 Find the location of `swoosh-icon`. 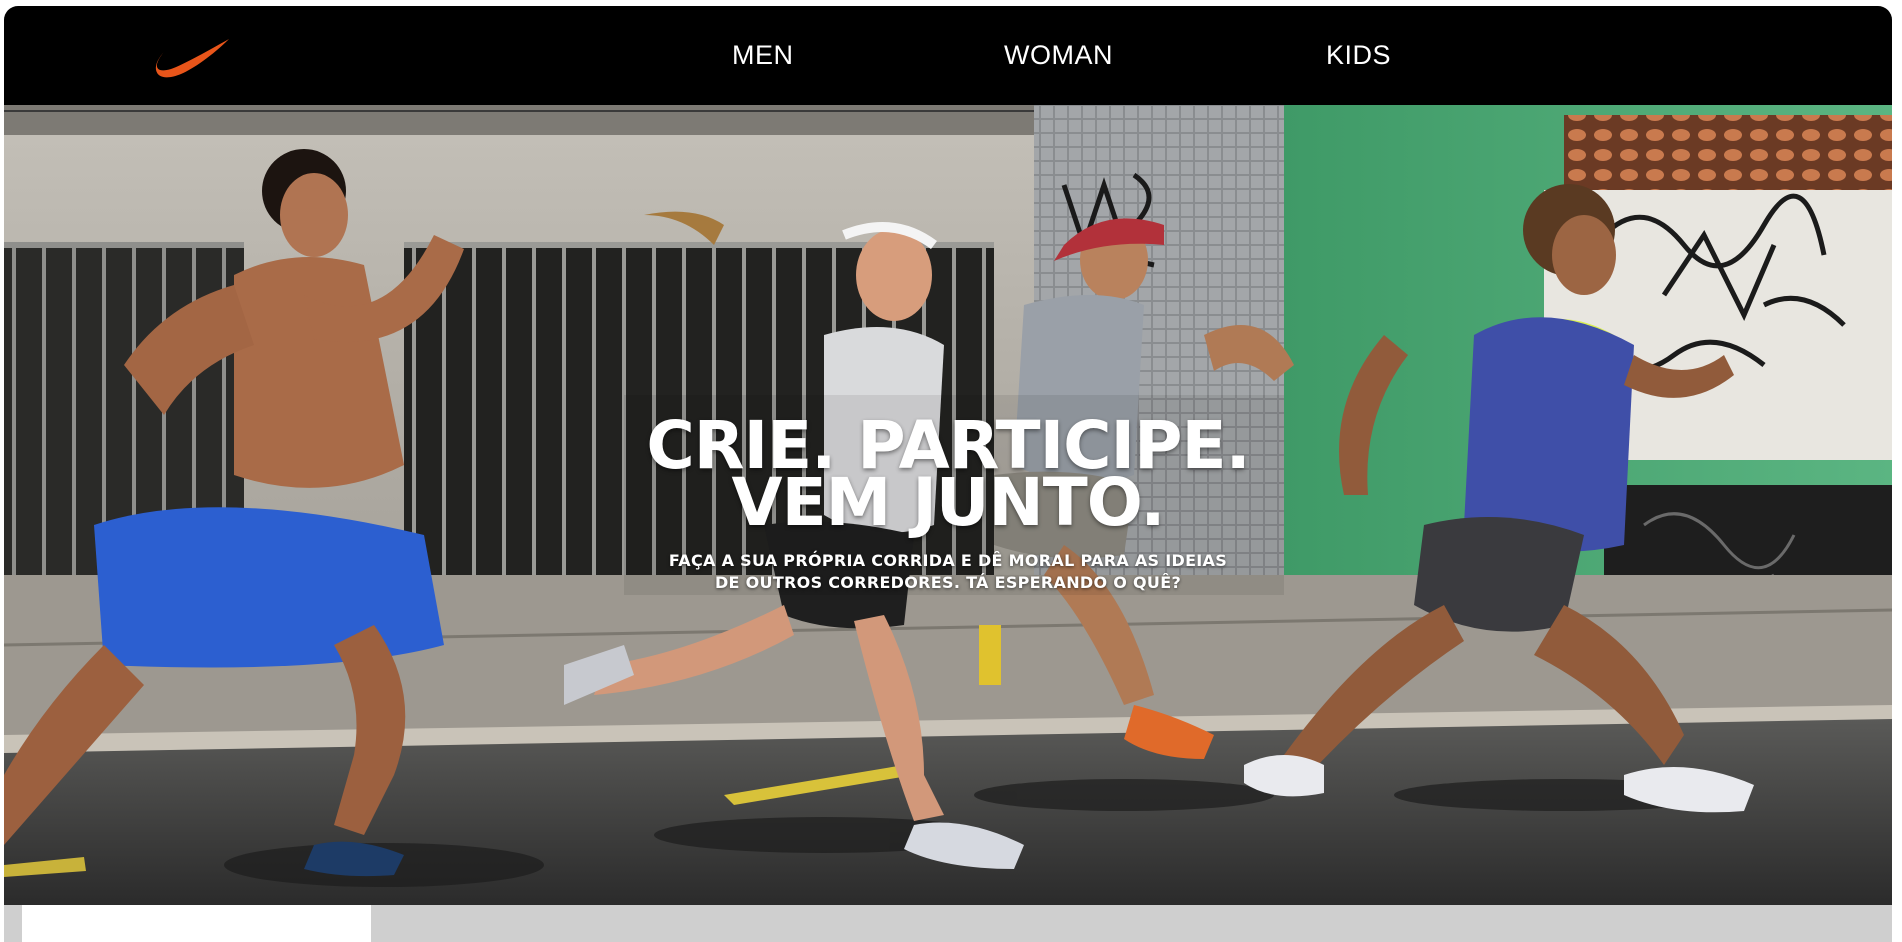

swoosh-icon is located at coordinates (192, 59).